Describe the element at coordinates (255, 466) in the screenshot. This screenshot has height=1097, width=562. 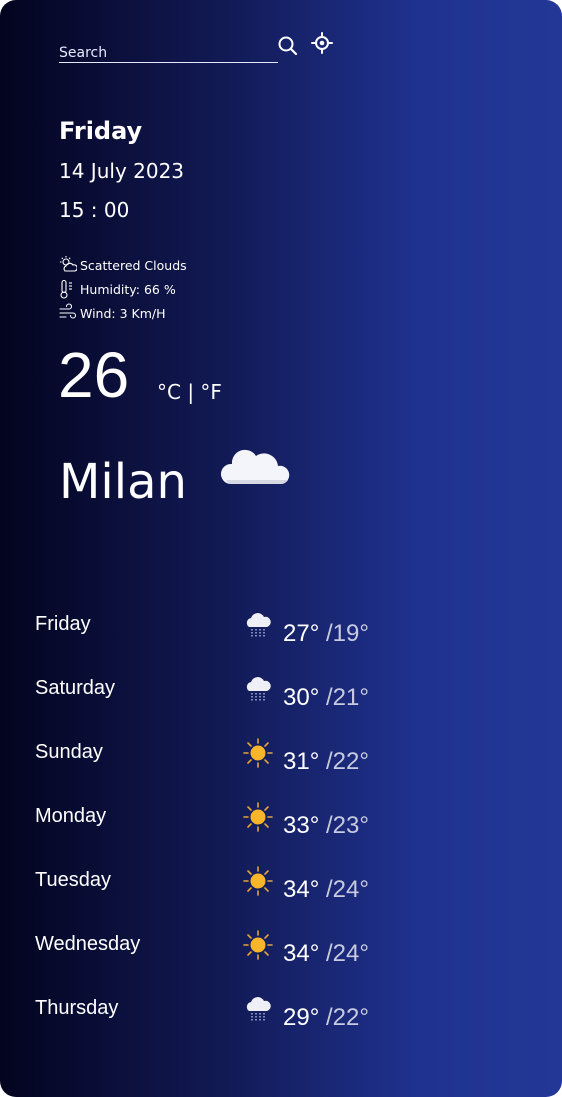
I see `cloud-icon` at that location.